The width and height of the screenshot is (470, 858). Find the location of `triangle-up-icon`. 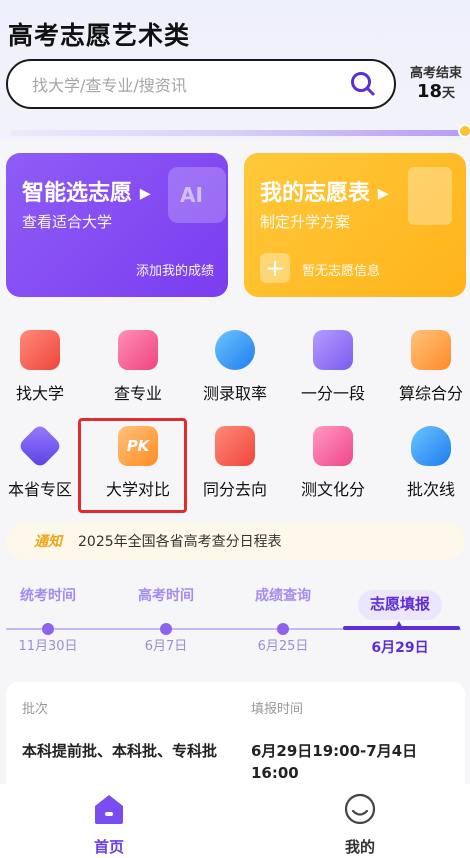

triangle-up-icon is located at coordinates (399, 625).